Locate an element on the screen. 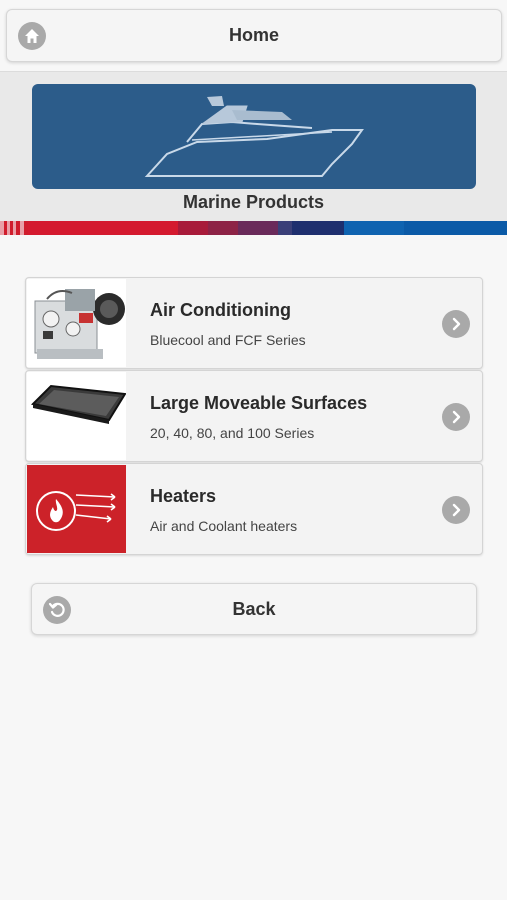  item-title: Air Conditioning is located at coordinates (220, 310).